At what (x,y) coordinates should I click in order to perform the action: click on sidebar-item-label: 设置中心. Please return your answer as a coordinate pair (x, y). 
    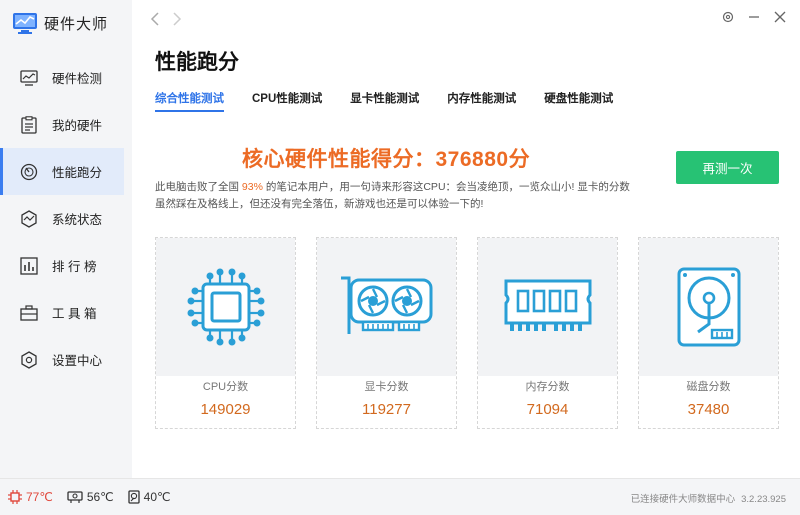
    Looking at the image, I should click on (77, 361).